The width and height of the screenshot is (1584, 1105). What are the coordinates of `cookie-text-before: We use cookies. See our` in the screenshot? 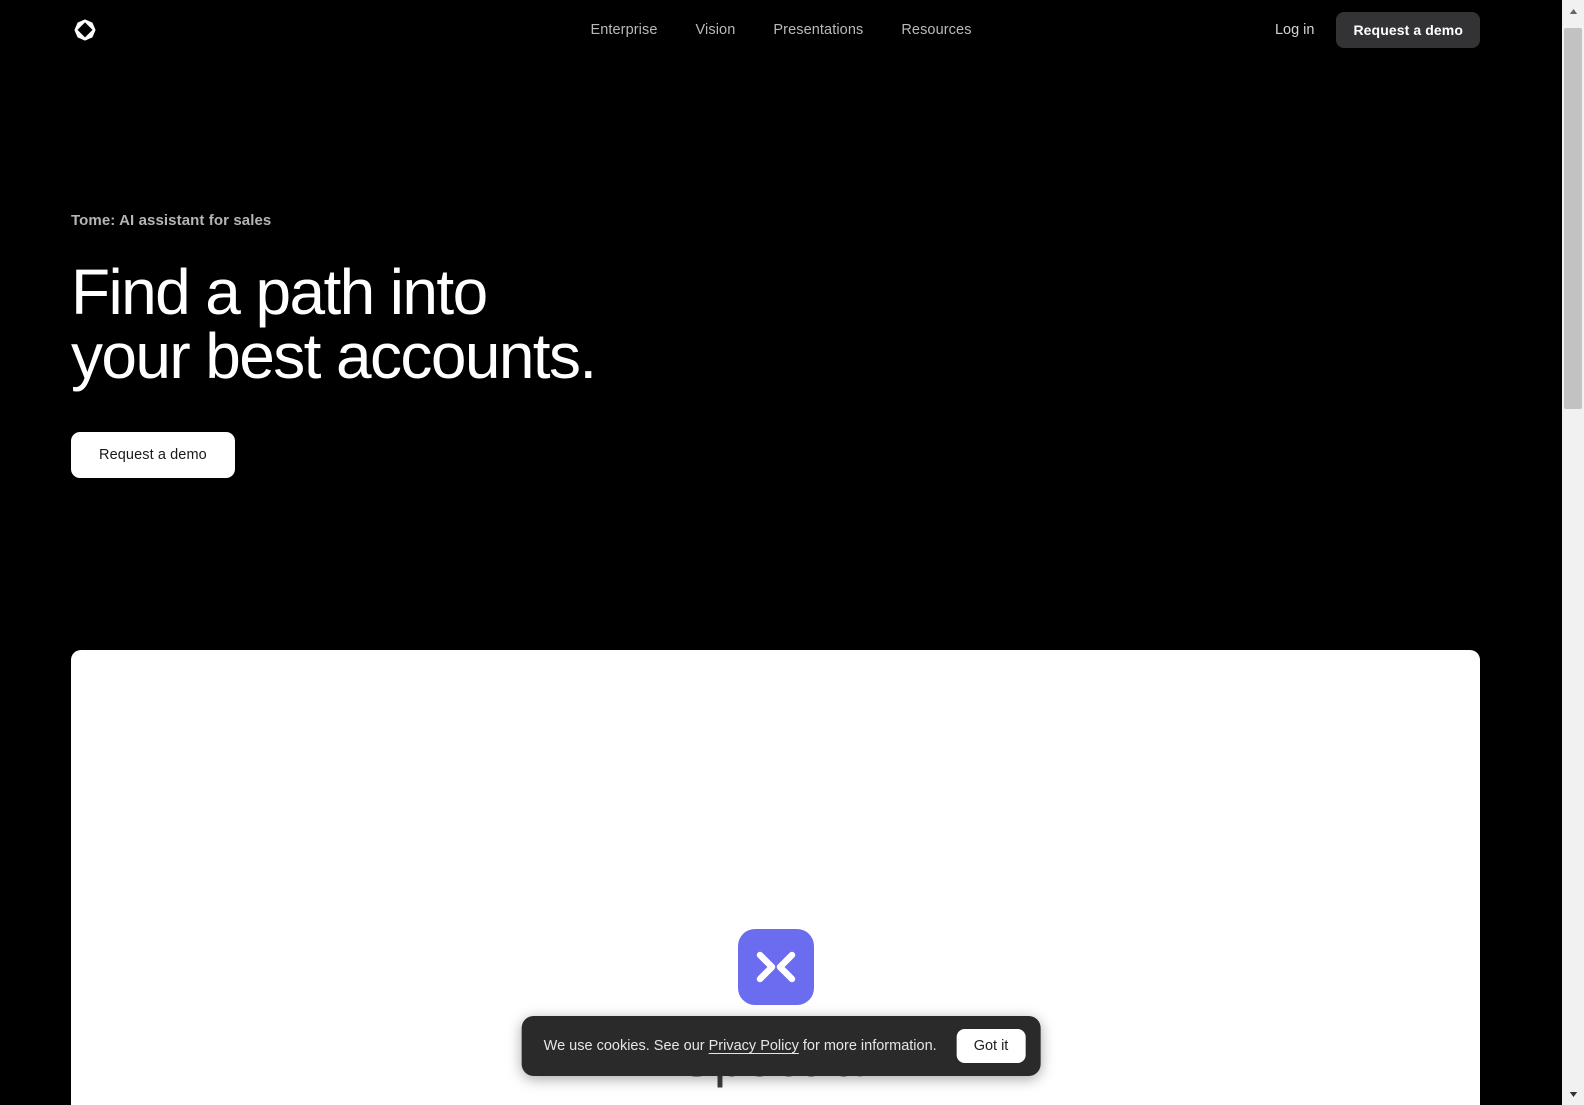 It's located at (626, 1046).